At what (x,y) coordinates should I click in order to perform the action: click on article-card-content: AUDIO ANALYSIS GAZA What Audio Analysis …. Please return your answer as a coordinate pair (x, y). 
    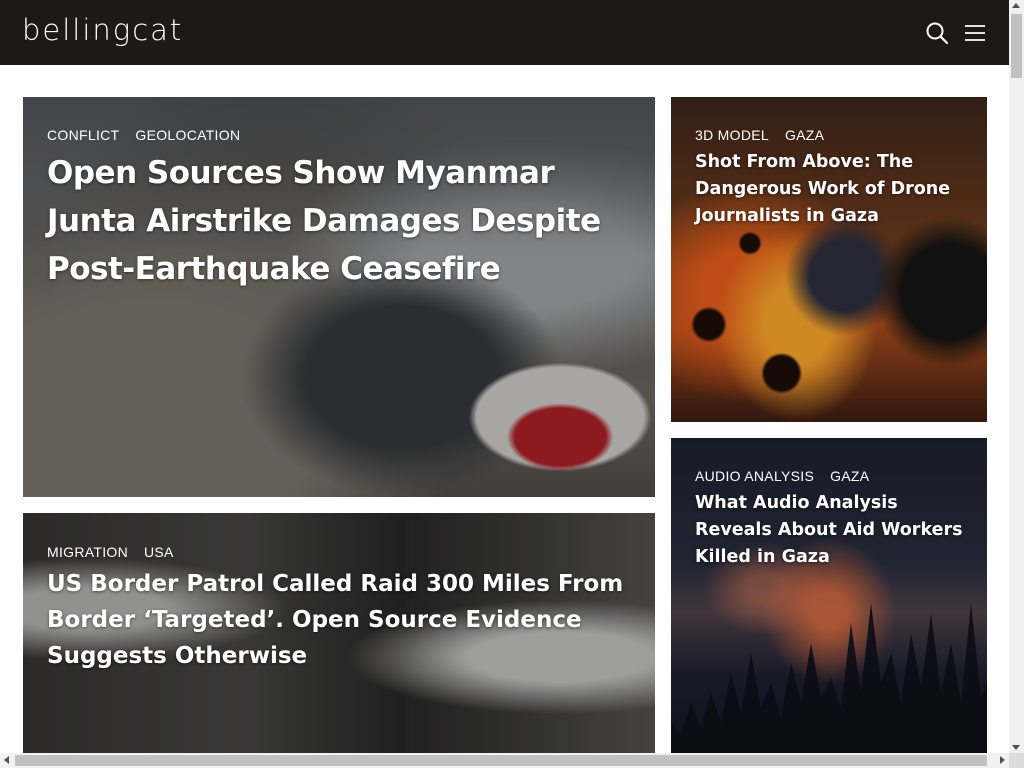
    Looking at the image, I should click on (829, 519).